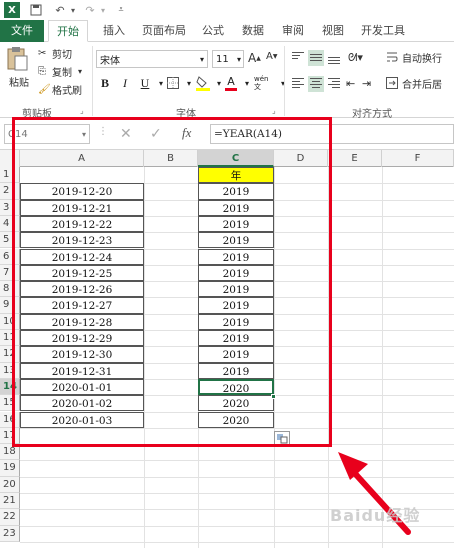  I want to click on copy-dropdown-icon: ▾, so click(80, 71).